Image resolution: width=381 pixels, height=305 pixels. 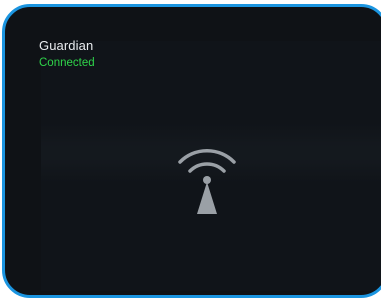 What do you see at coordinates (66, 45) in the screenshot?
I see `device-name: Guardian` at bounding box center [66, 45].